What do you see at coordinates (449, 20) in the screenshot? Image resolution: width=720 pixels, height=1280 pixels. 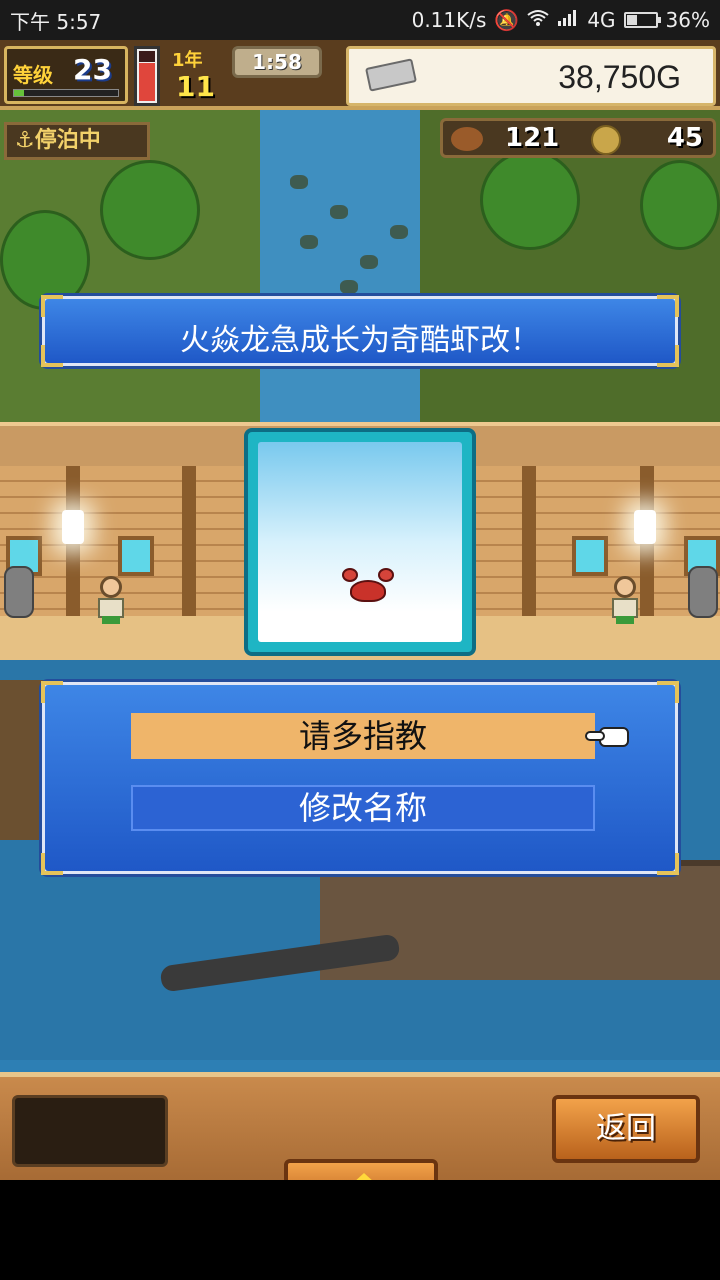 I see `network-speed: 0.11K/s` at bounding box center [449, 20].